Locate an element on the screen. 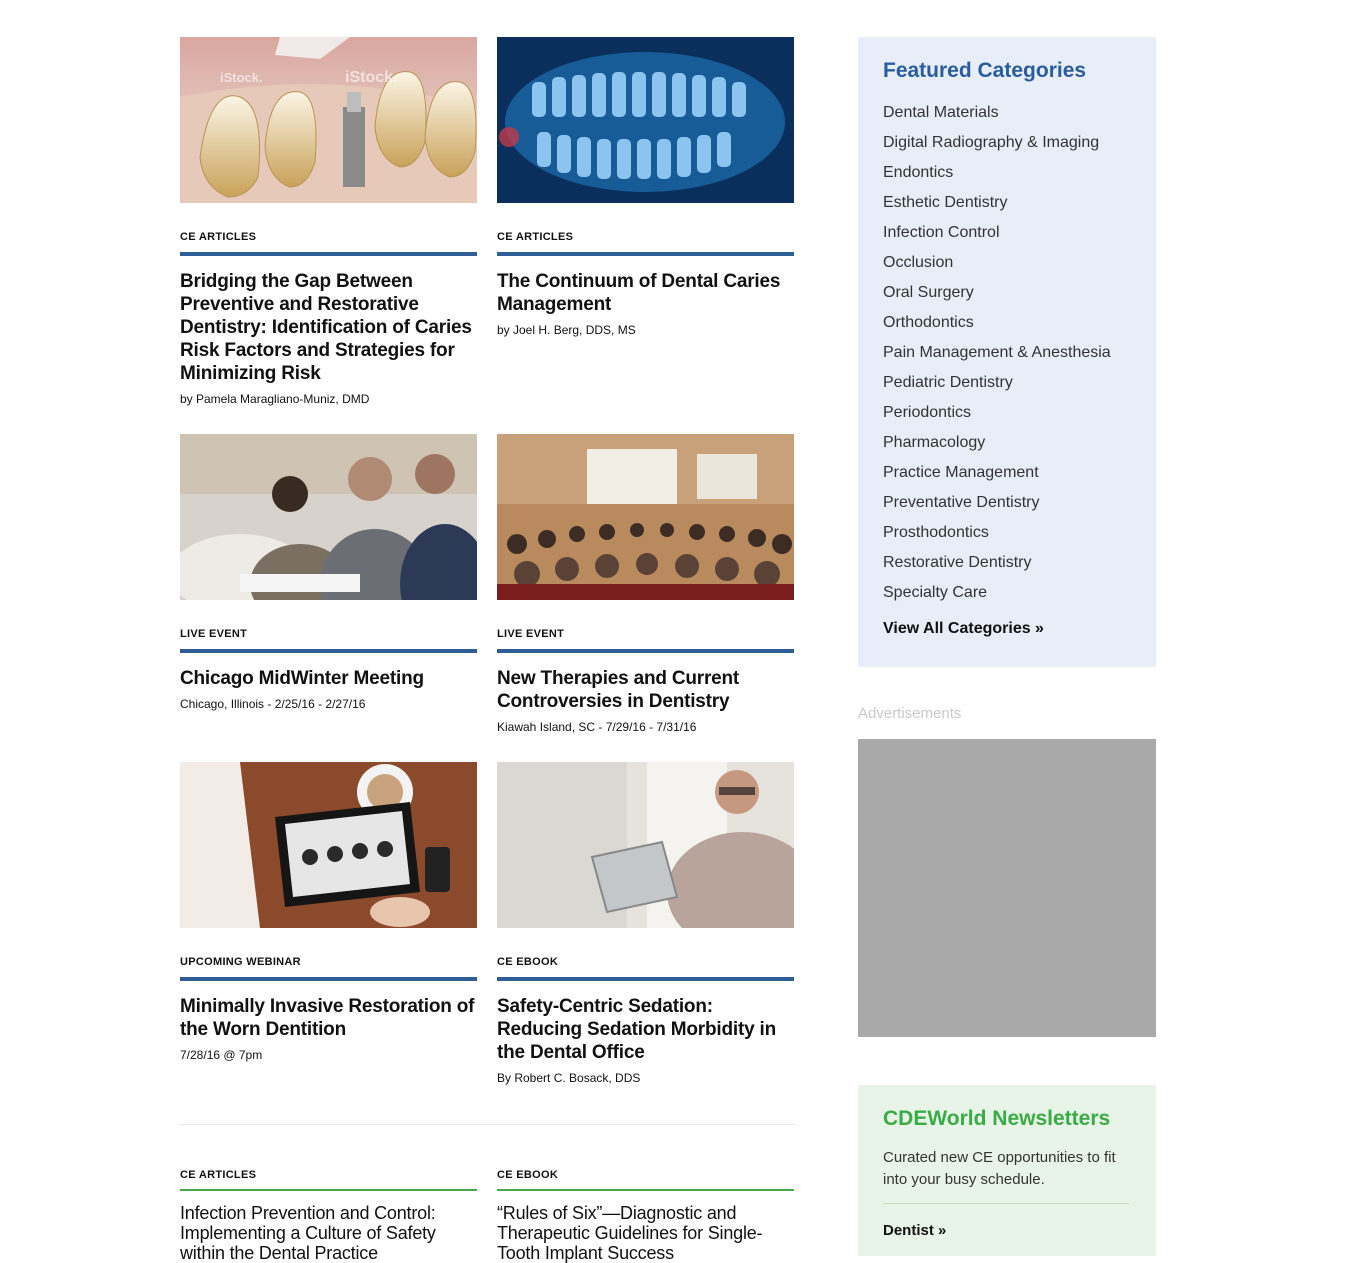 Image resolution: width=1354 pixels, height=1263 pixels. card-details: Chicago, Illinois - 2/25/16 - 2/27/16 is located at coordinates (273, 704).